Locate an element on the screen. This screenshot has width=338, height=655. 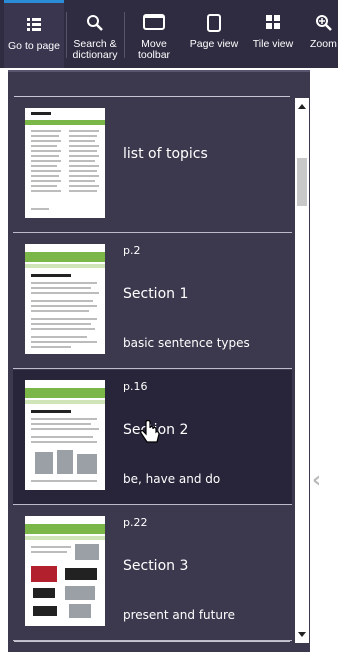
zoom-button: Zoom is located at coordinates (321, 34).